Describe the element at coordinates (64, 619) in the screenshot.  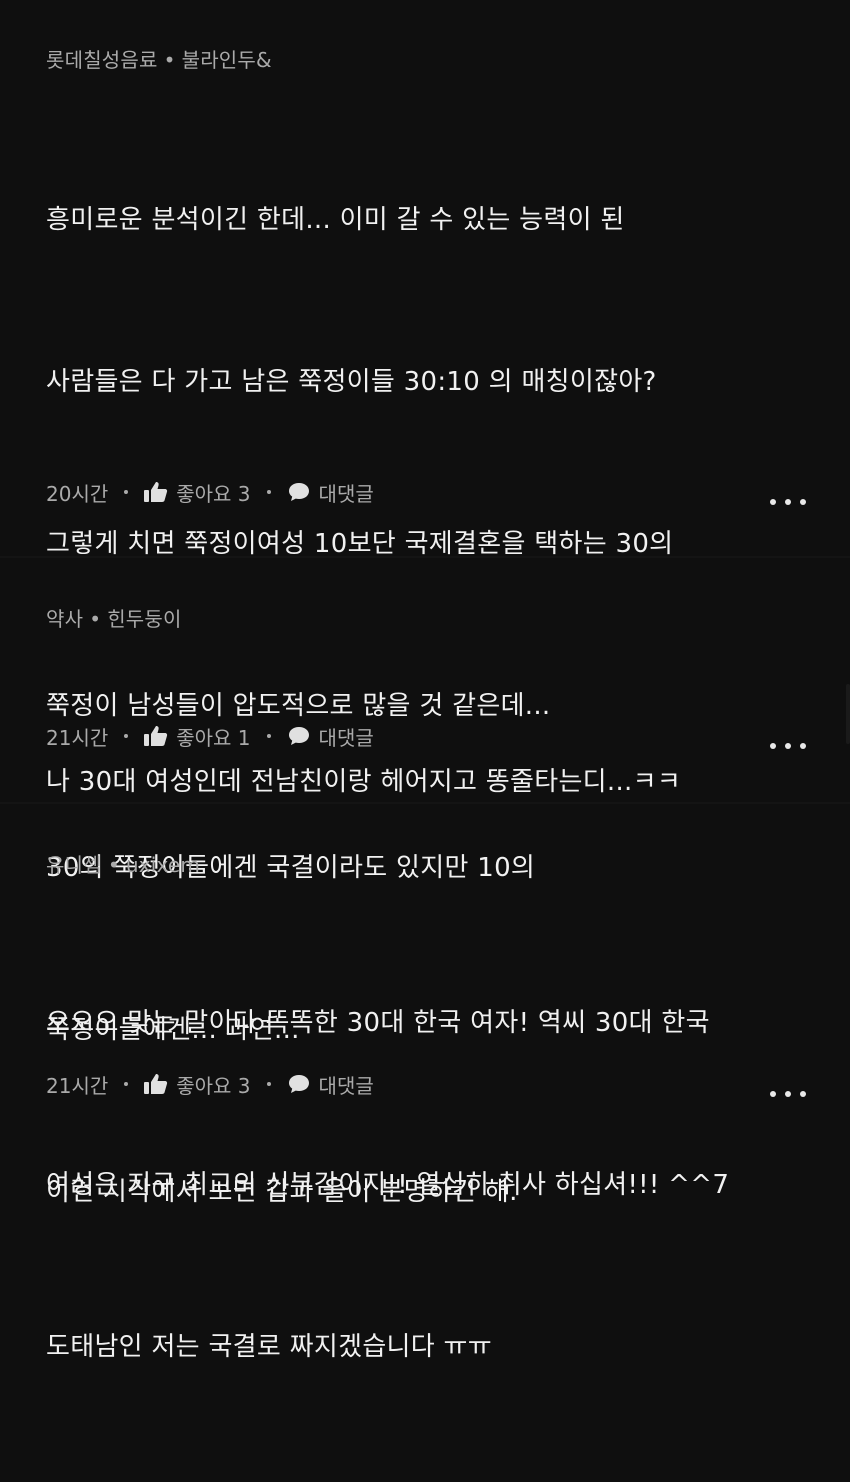
I see `author-primary: 약사` at that location.